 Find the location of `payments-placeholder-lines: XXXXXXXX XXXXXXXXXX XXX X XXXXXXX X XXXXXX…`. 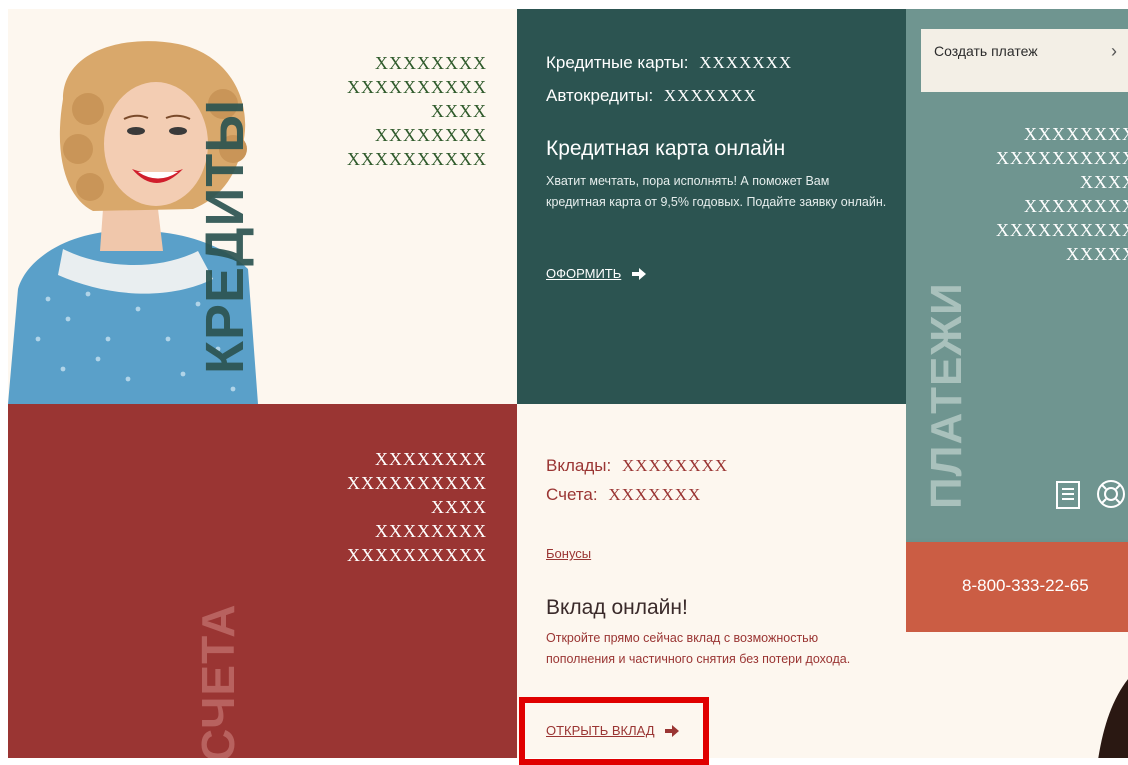

payments-placeholder-lines: XXXXXXXX XXXXXXXXXX XXX X XXXXXXX X XXXXXX… is located at coordinates (1047, 194).